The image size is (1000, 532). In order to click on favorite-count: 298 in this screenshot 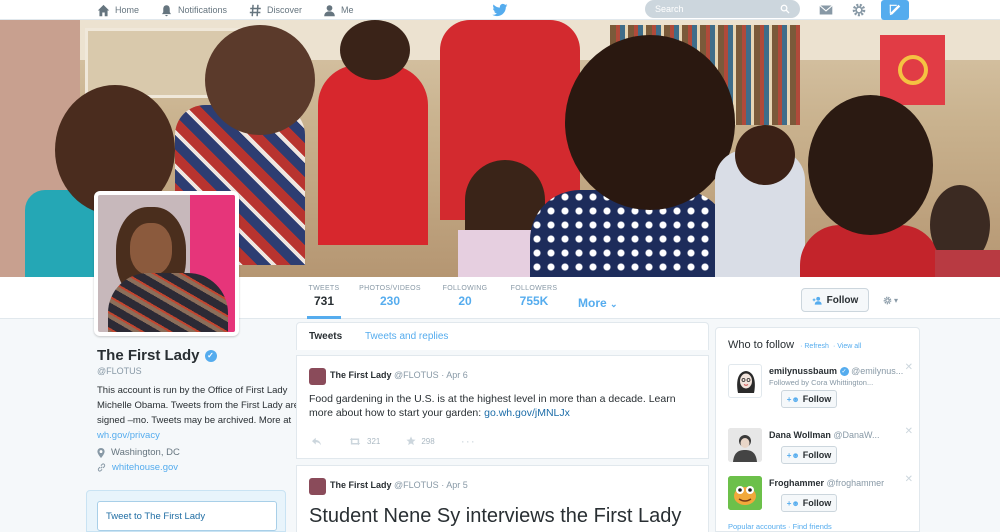, I will do `click(428, 441)`.